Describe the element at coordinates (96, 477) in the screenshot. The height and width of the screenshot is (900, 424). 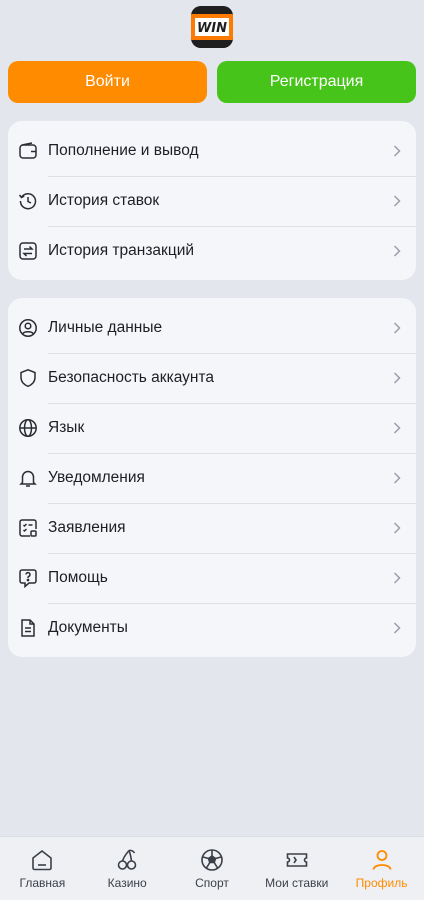
I see `menu-item-label: Уведомления` at that location.